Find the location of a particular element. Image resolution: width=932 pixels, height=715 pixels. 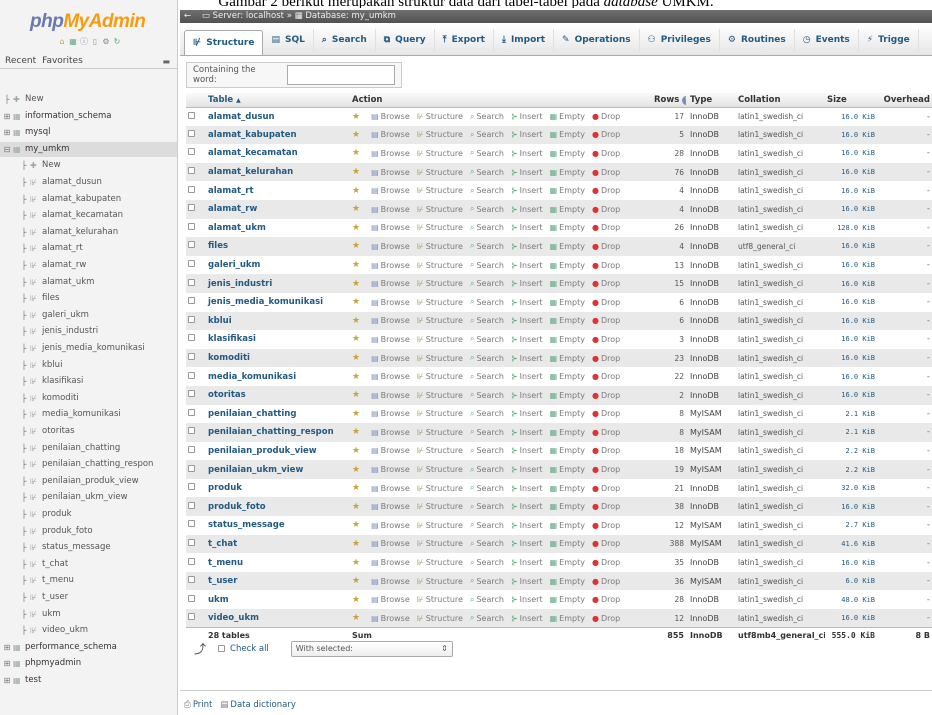

nav-table: ├ ⊮ alamat_kecamatan is located at coordinates (88, 215).